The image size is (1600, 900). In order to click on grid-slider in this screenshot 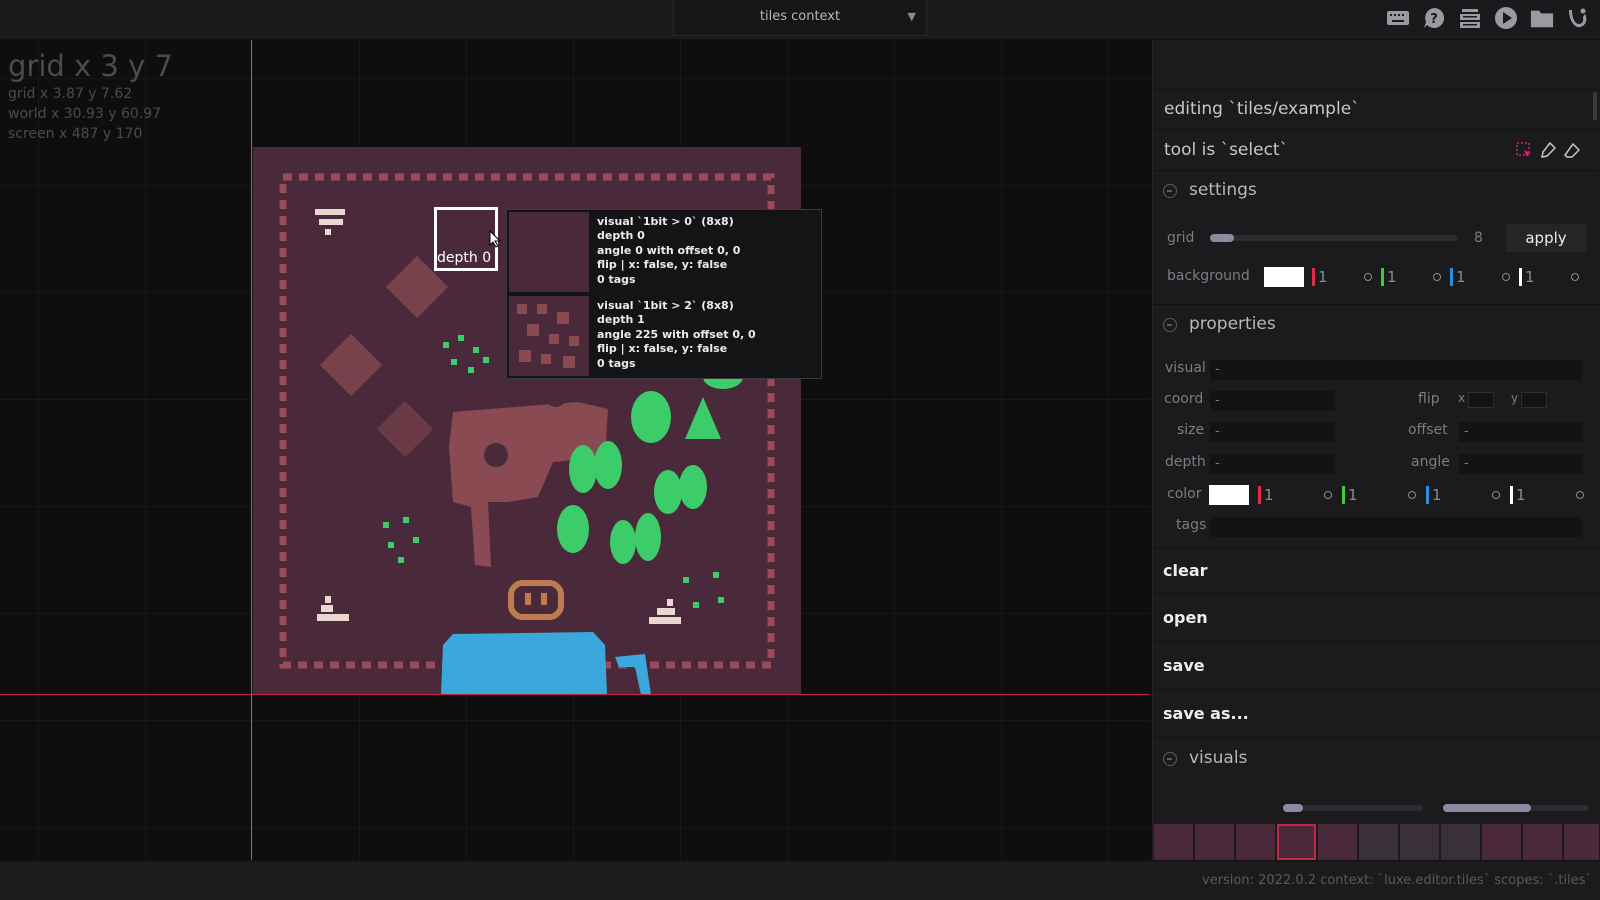, I will do `click(1334, 238)`.